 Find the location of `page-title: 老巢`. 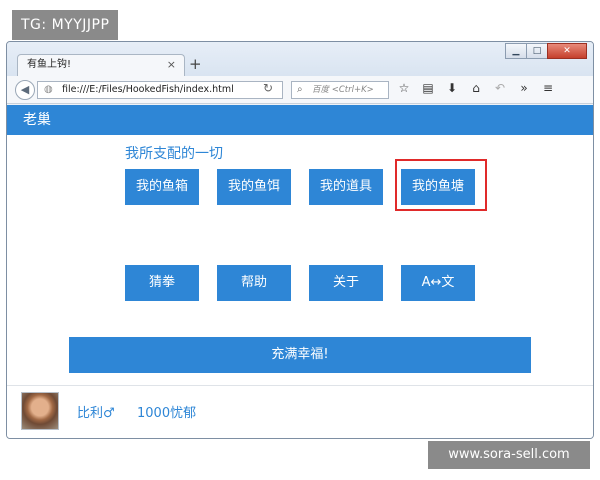

page-title: 老巢 is located at coordinates (37, 120).